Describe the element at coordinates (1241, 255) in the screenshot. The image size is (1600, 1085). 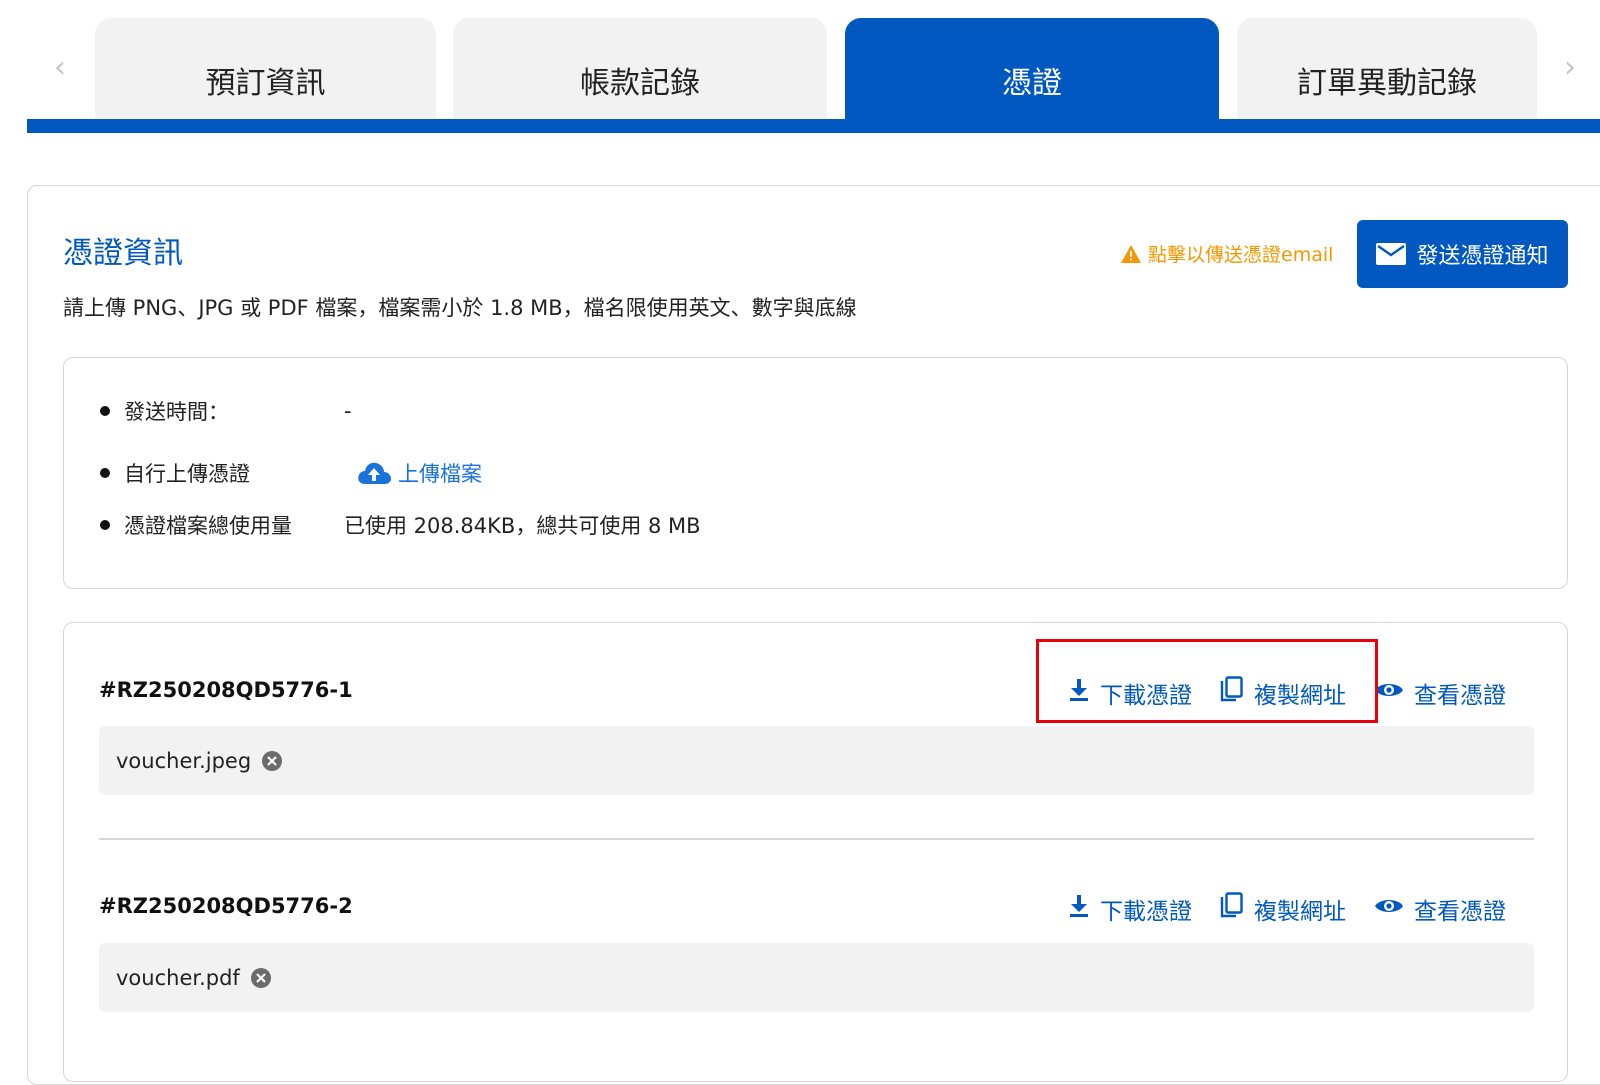
I see `notice-text: 點擊以傳送憑證email` at that location.